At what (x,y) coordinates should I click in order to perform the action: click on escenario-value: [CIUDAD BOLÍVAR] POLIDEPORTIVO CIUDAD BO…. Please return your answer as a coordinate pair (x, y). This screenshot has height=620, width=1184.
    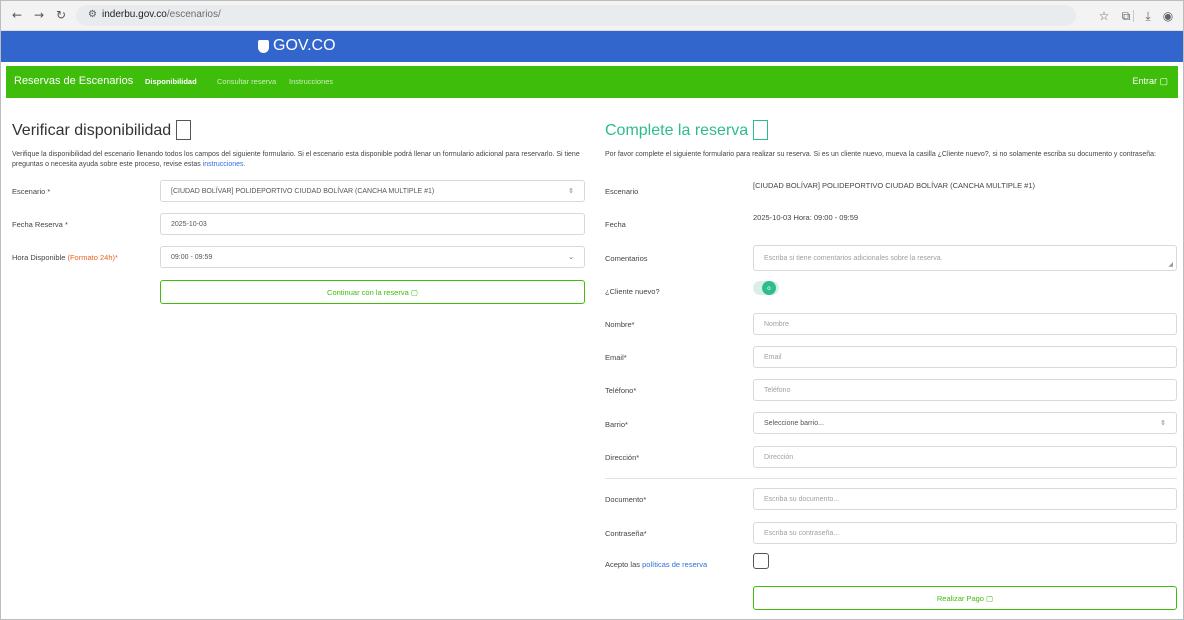
    Looking at the image, I should click on (894, 185).